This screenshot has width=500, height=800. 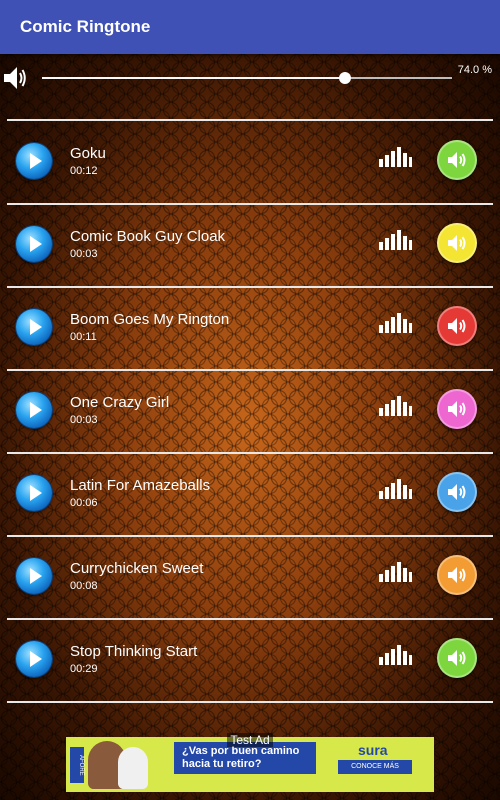 What do you see at coordinates (375, 767) in the screenshot?
I see `ad-cta-button: CONOCE MÁS` at bounding box center [375, 767].